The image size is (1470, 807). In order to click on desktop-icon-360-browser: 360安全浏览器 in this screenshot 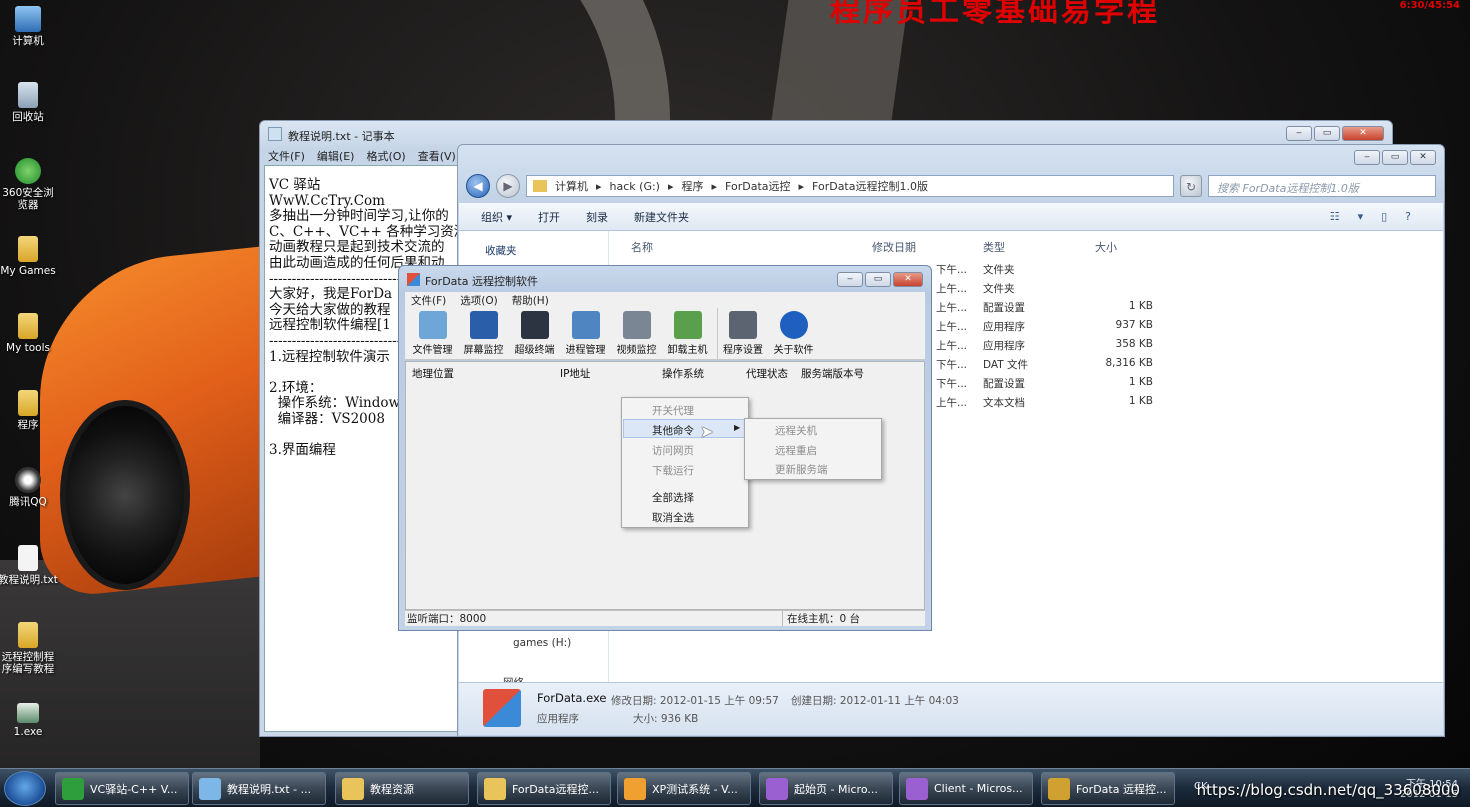, I will do `click(29, 184)`.